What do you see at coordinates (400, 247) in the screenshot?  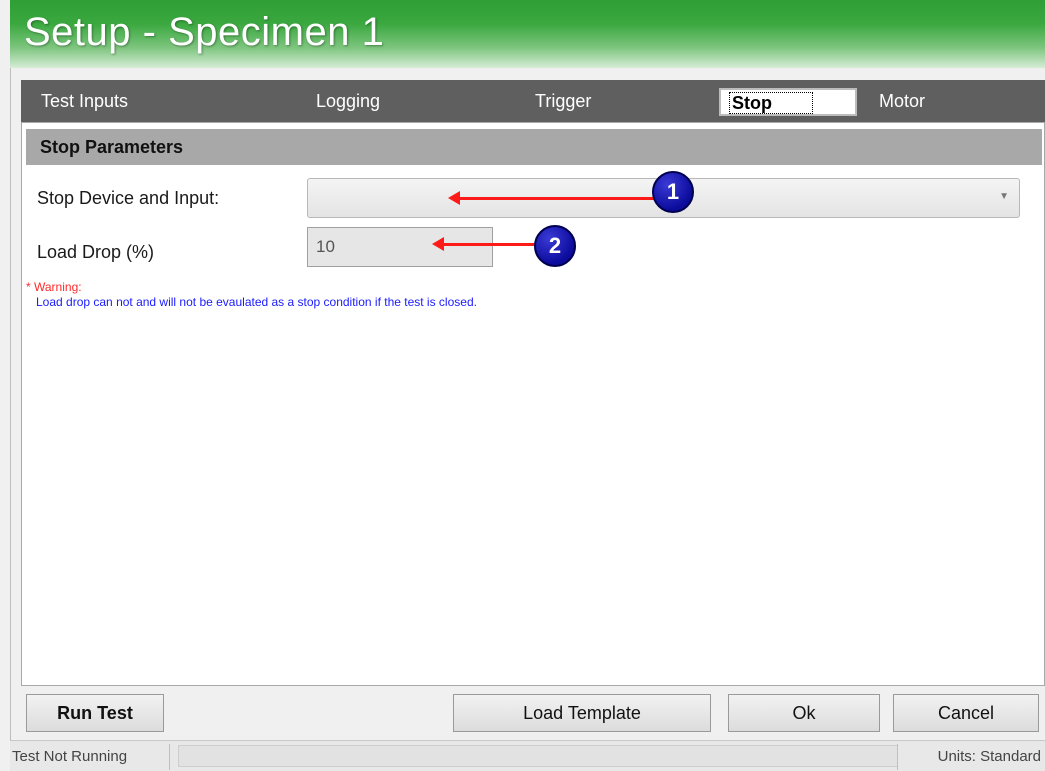 I see `load-drop-input: 10` at bounding box center [400, 247].